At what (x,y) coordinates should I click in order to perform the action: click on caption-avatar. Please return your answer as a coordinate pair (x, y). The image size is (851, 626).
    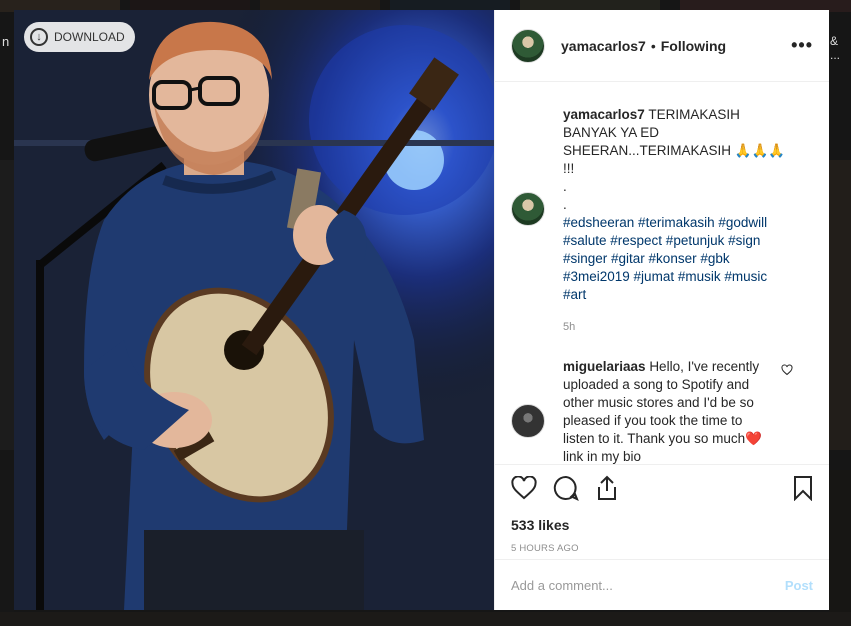
    Looking at the image, I should click on (528, 209).